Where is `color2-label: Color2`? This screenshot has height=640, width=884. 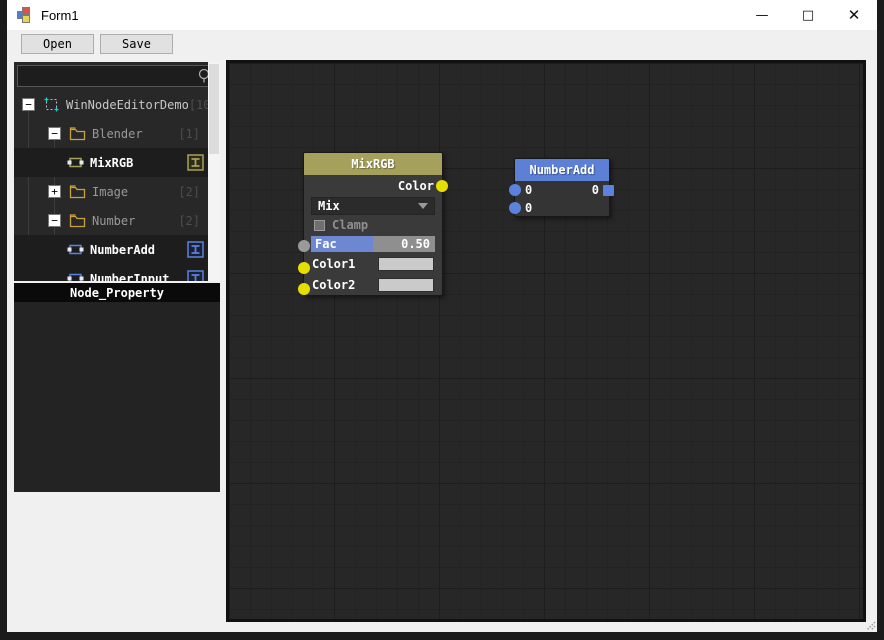 color2-label: Color2 is located at coordinates (334, 284).